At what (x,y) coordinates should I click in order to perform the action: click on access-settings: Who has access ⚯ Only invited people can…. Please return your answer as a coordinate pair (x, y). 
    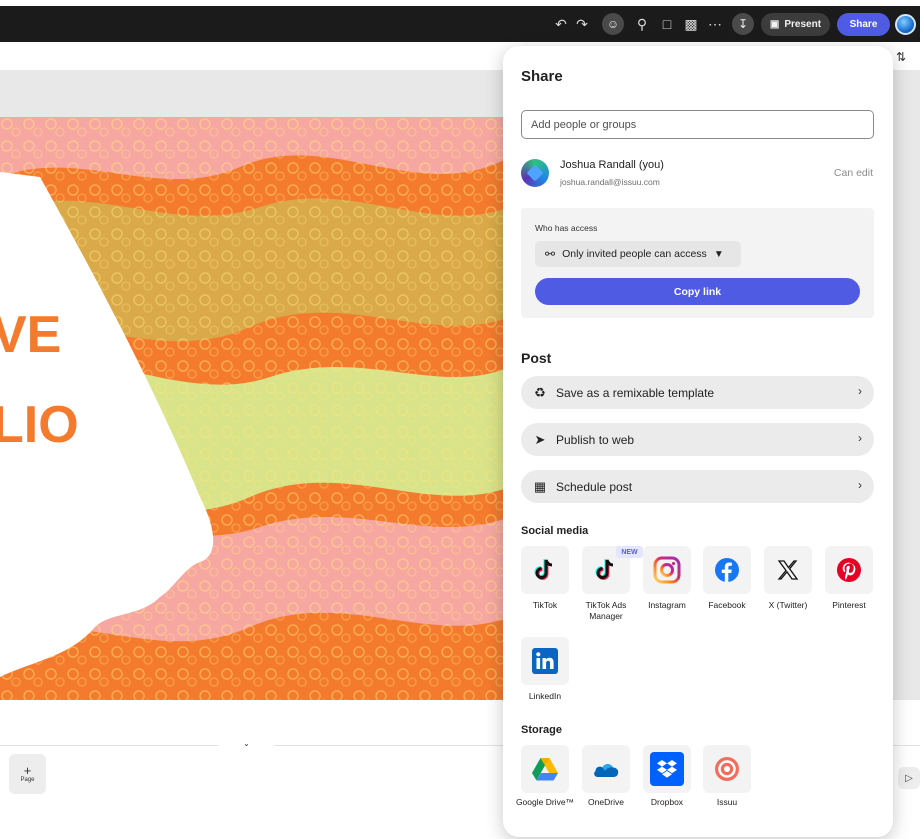
    Looking at the image, I should click on (697, 263).